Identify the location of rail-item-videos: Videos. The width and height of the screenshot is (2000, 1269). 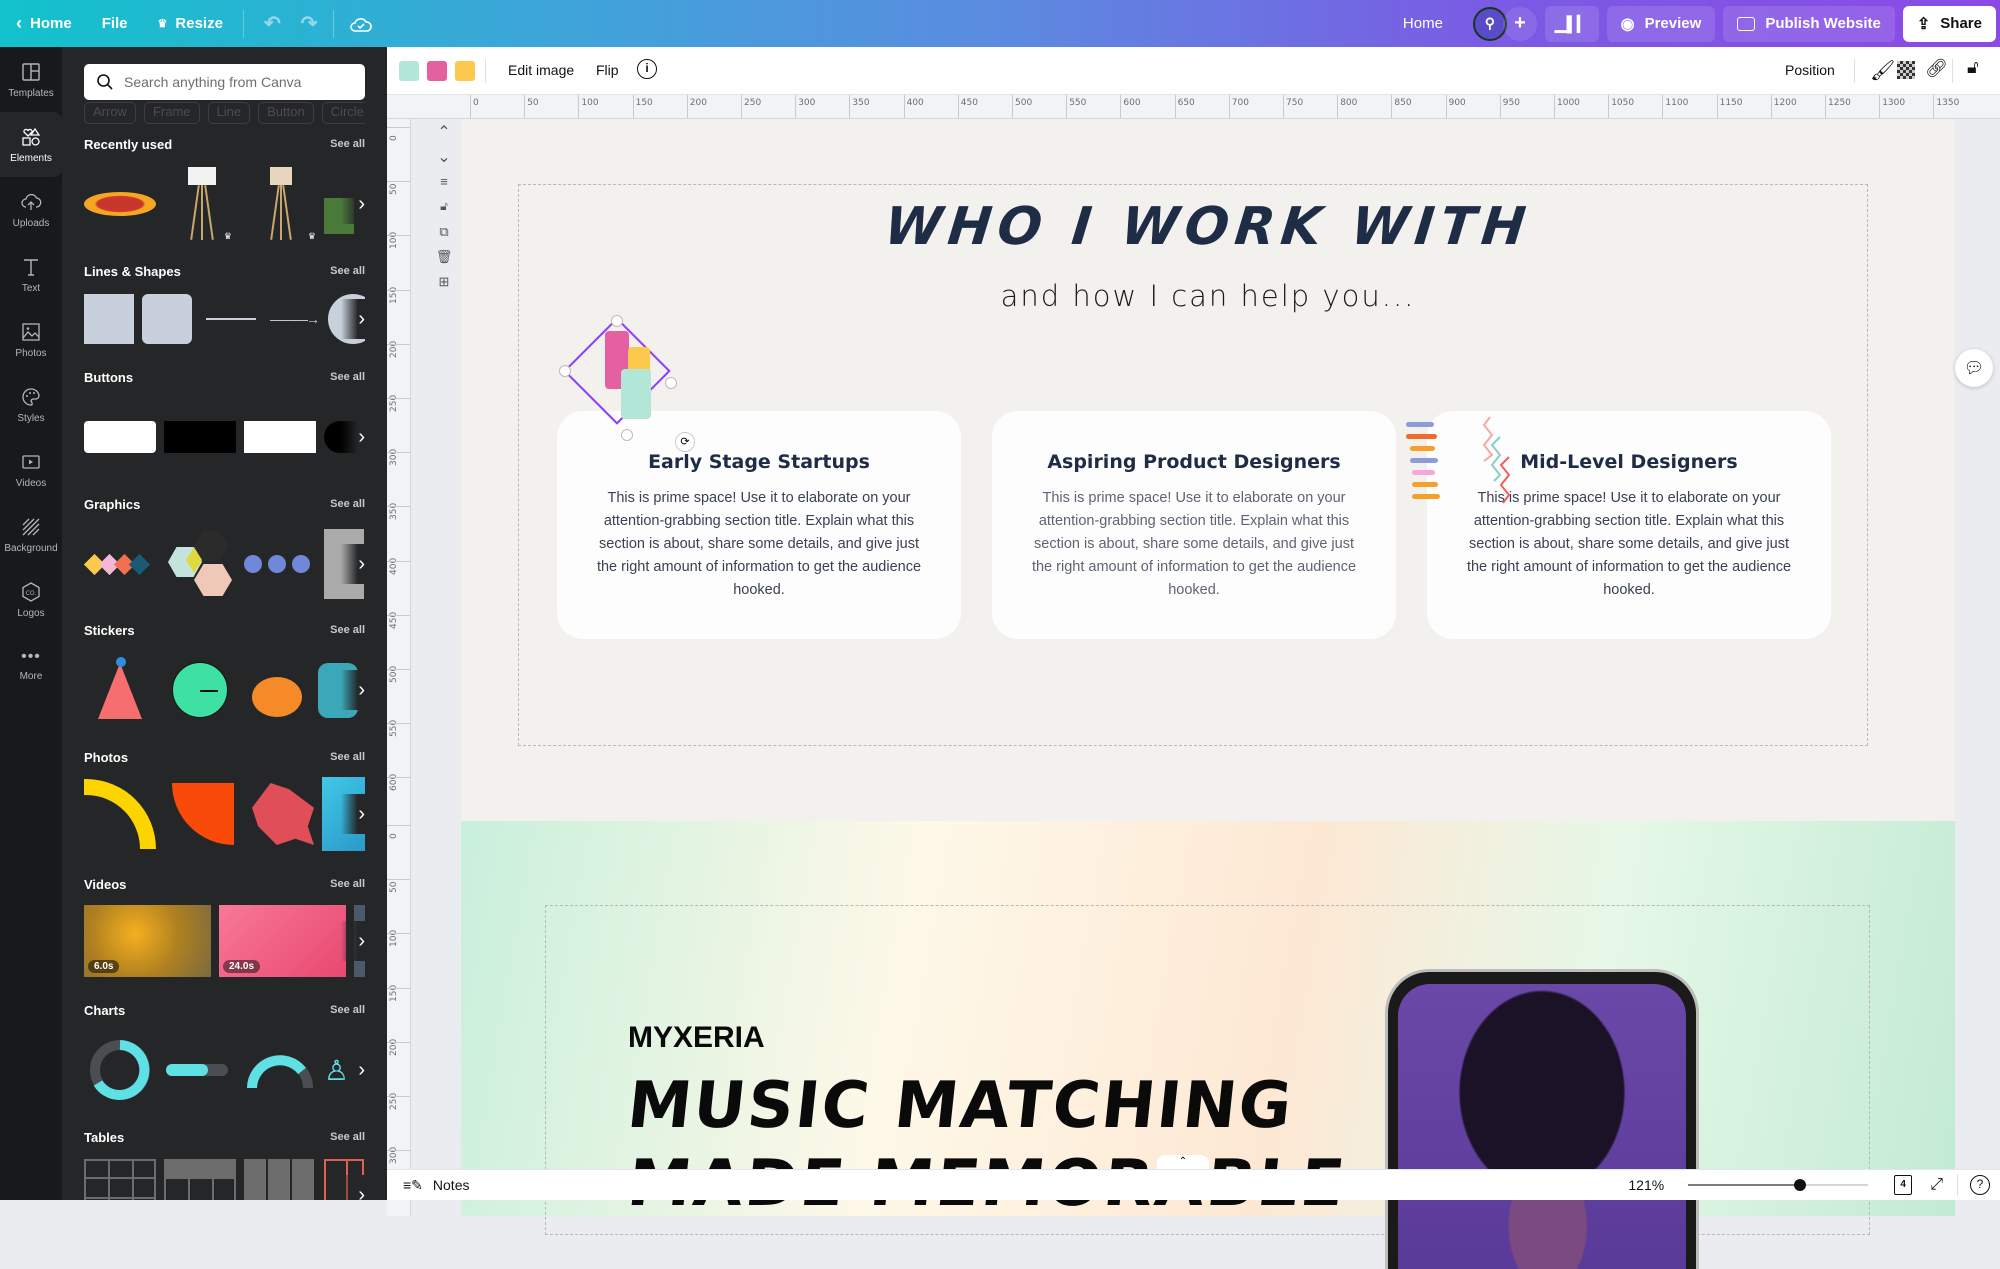
(31, 469).